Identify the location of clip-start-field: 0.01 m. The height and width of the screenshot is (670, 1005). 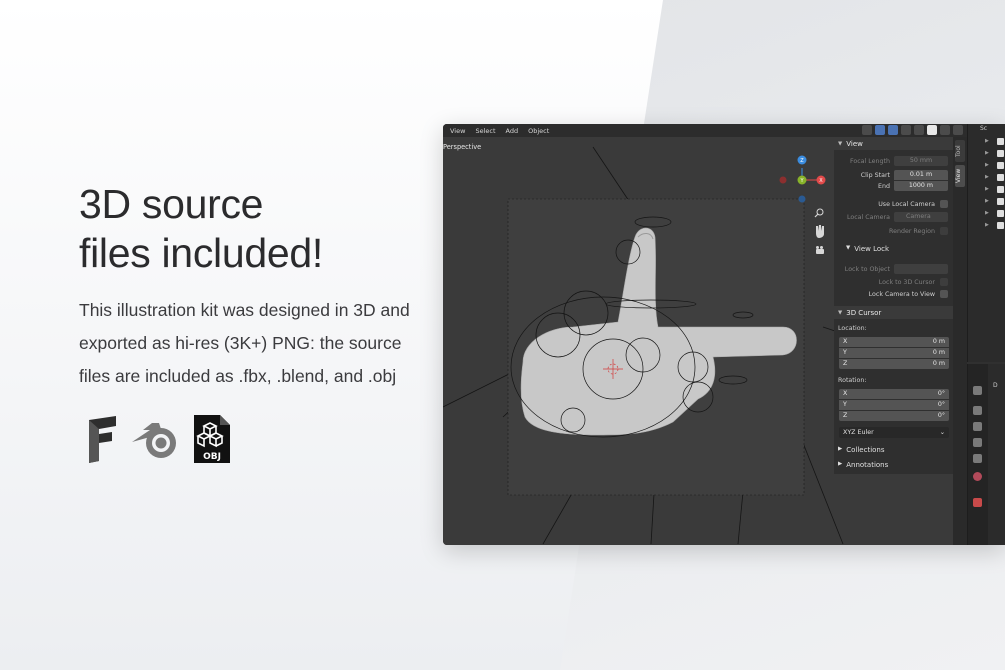
(921, 175).